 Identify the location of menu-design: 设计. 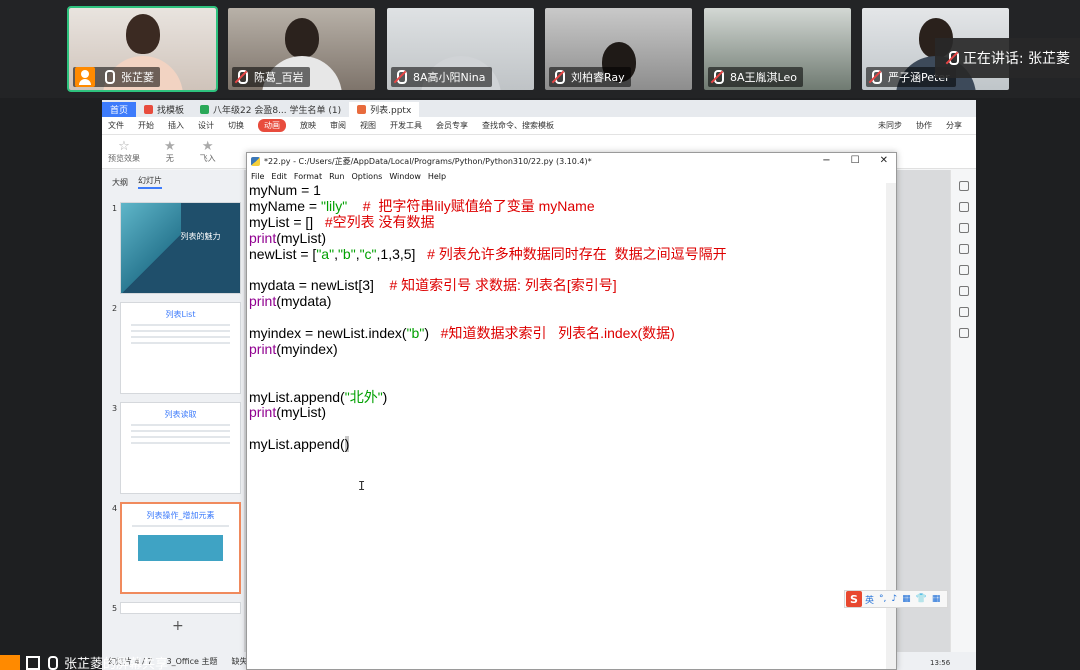
(206, 125).